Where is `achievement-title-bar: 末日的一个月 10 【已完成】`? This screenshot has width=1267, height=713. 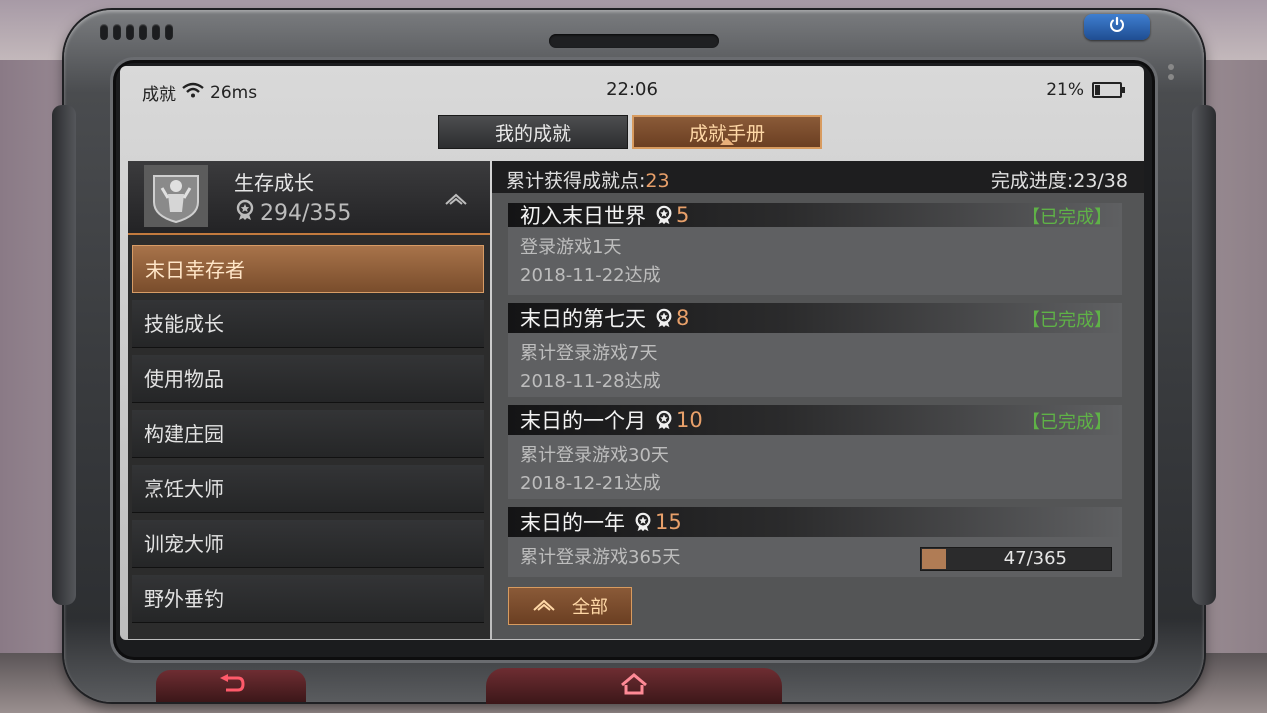 achievement-title-bar: 末日的一个月 10 【已完成】 is located at coordinates (815, 420).